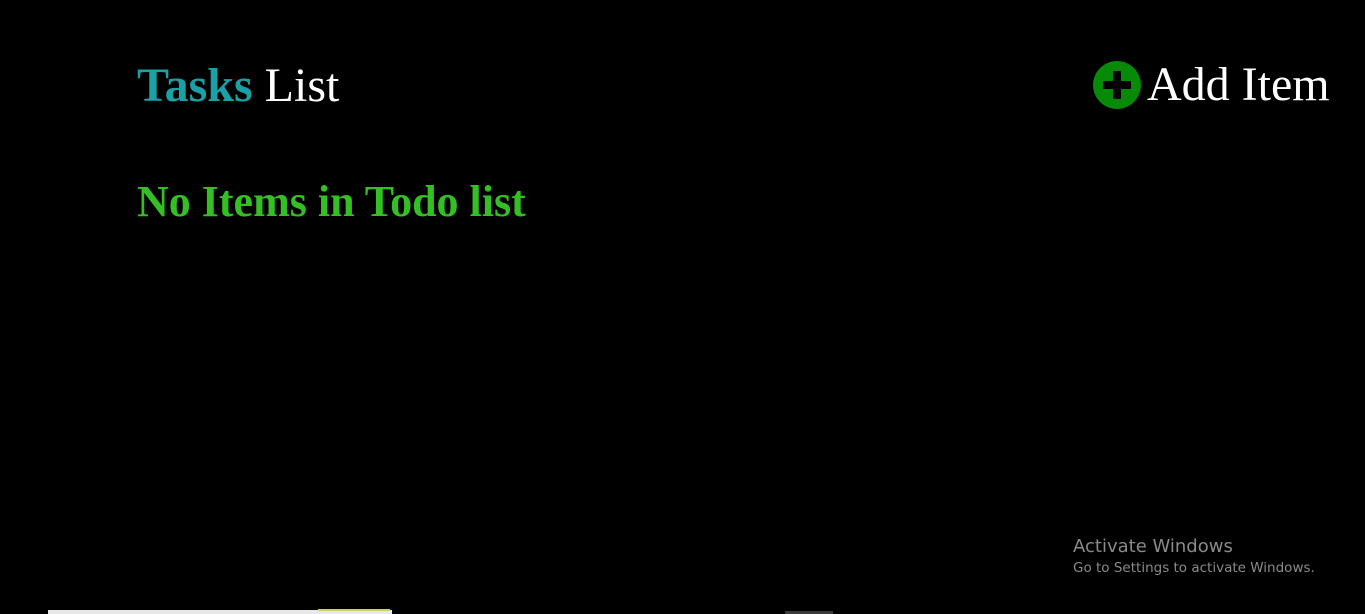 This screenshot has height=614, width=1365. I want to click on page-title-accent: Tasks, so click(195, 85).